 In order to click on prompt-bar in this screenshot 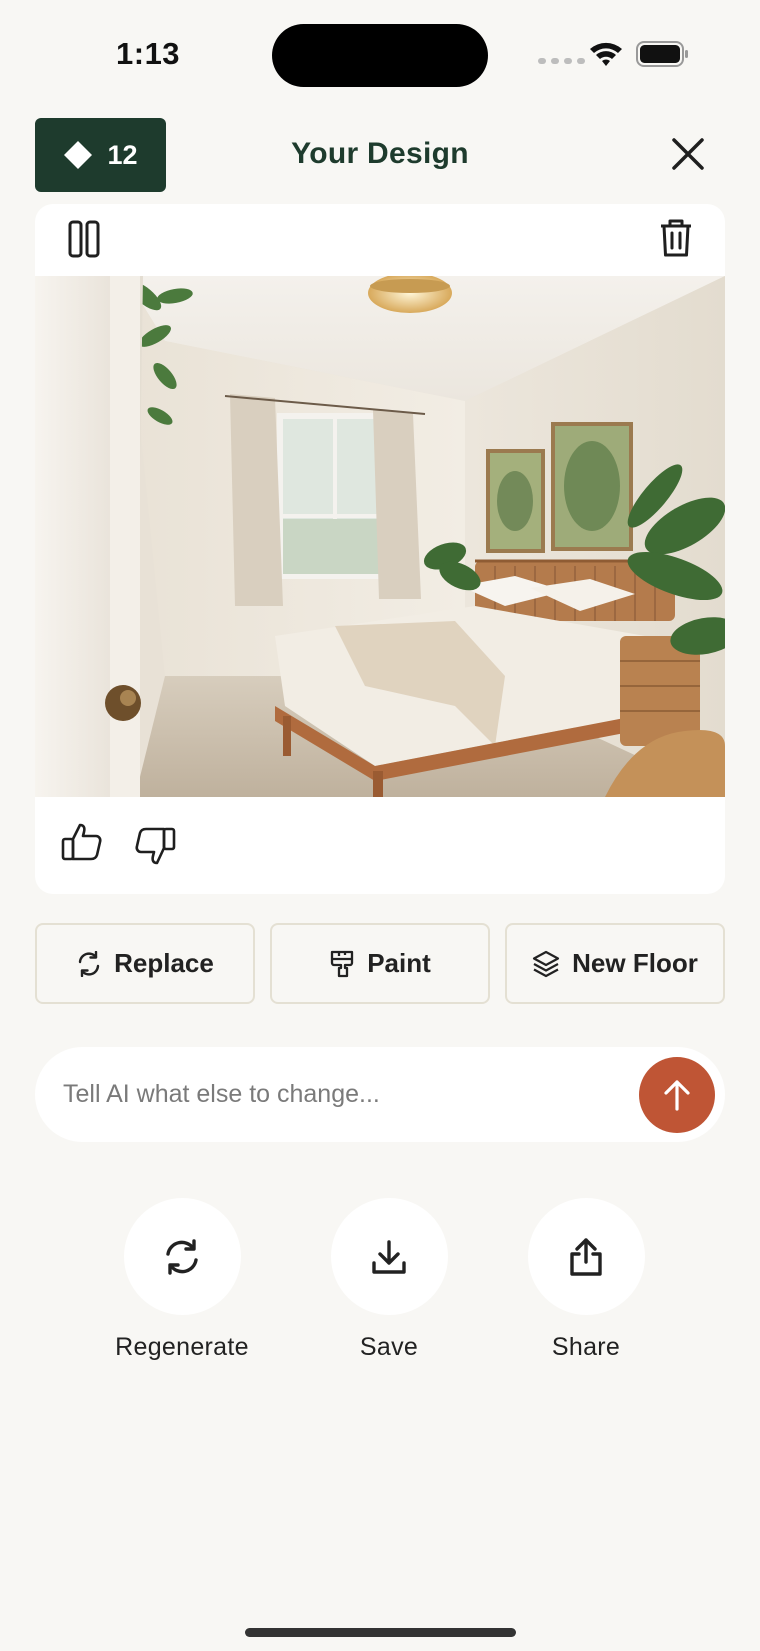, I will do `click(380, 1094)`.